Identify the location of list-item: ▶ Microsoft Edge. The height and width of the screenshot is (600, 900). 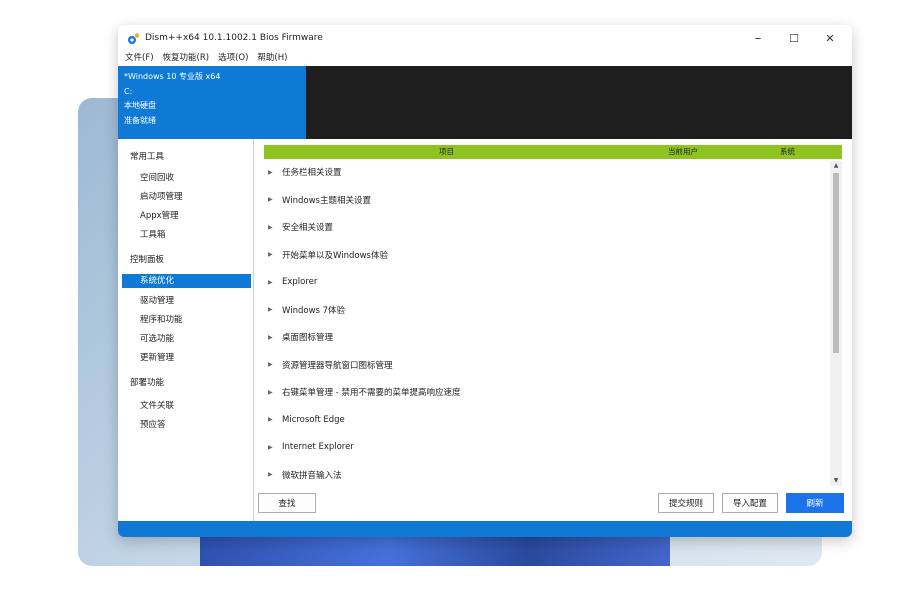
(544, 420).